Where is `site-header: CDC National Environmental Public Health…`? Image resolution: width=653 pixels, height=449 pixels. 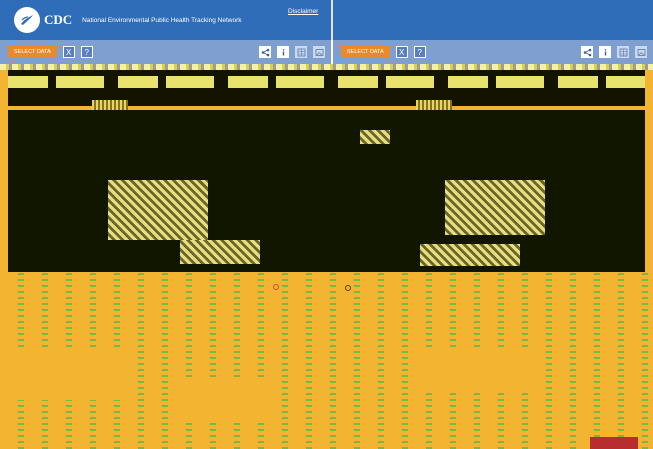
site-header: CDC National Environmental Public Health… is located at coordinates (326, 20).